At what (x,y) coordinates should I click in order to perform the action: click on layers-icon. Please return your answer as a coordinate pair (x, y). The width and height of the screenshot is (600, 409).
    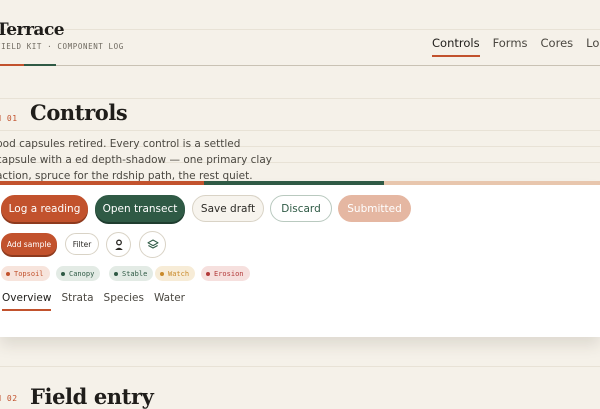
    Looking at the image, I should click on (152, 243).